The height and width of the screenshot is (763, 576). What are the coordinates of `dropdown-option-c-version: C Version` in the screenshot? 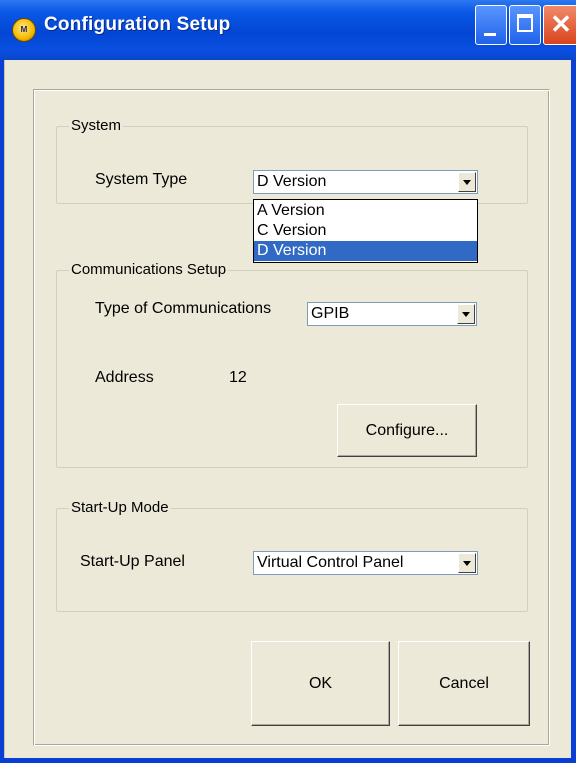 It's located at (365, 231).